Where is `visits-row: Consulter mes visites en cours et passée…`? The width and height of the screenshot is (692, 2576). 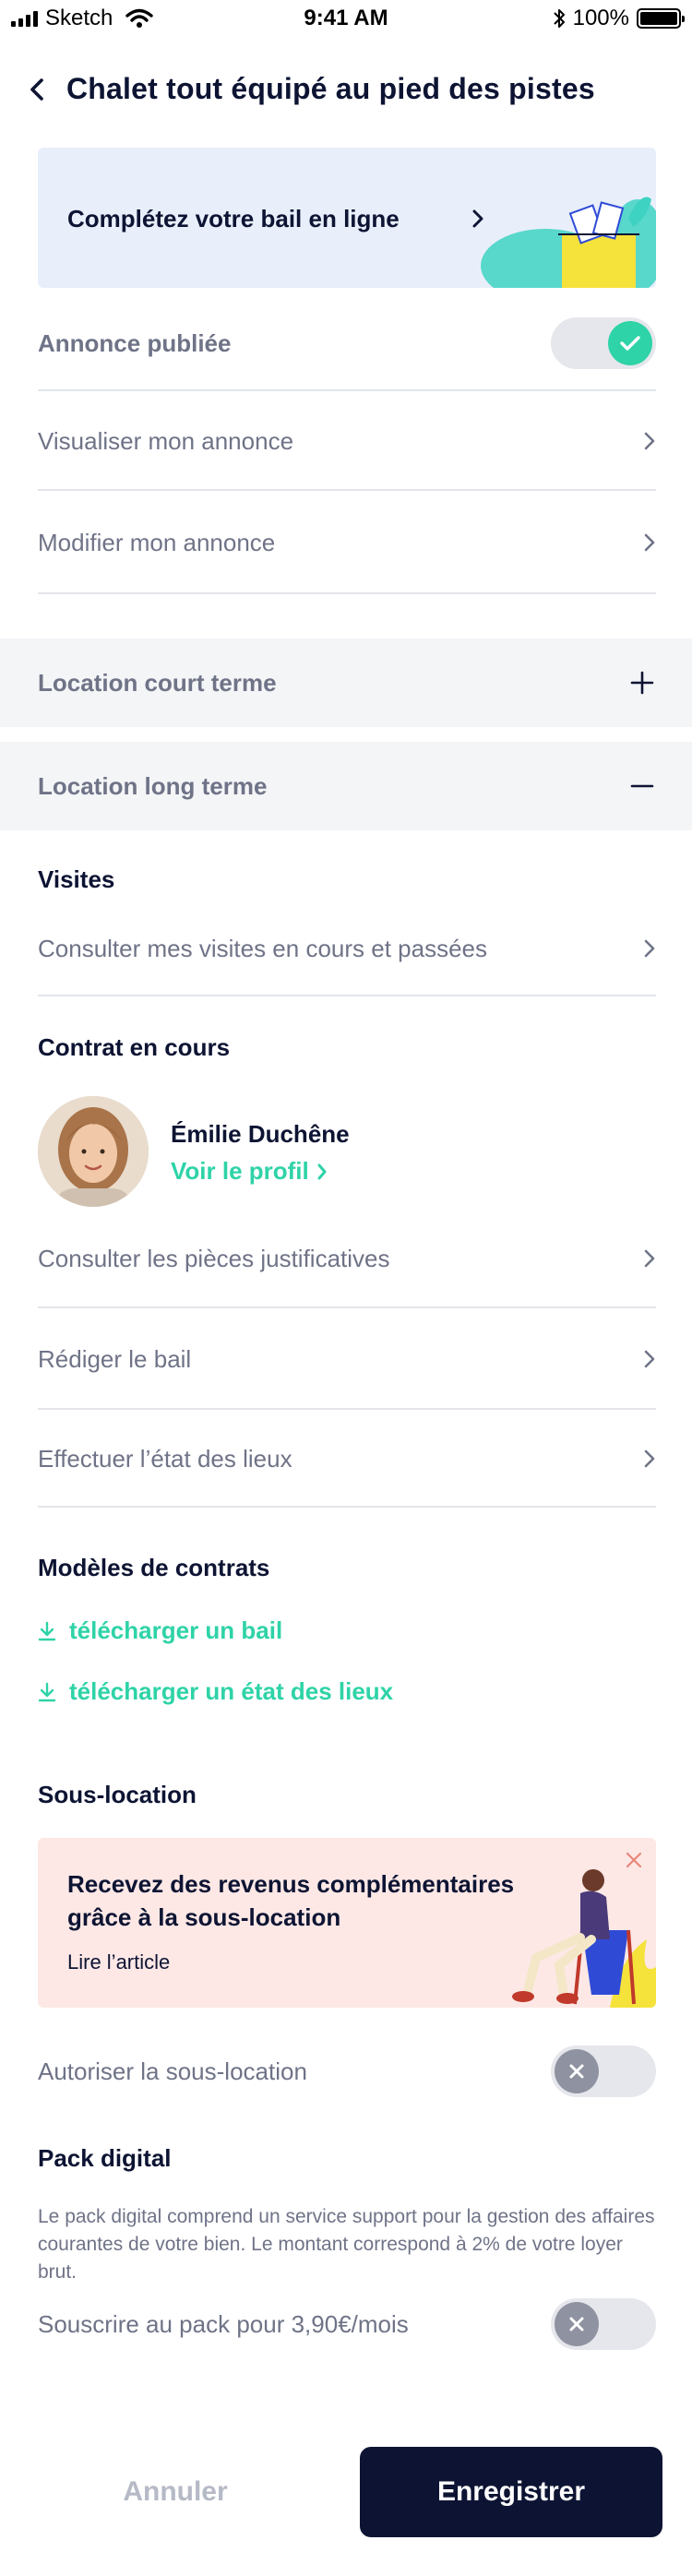 visits-row: Consulter mes visites en cours et passée… is located at coordinates (347, 949).